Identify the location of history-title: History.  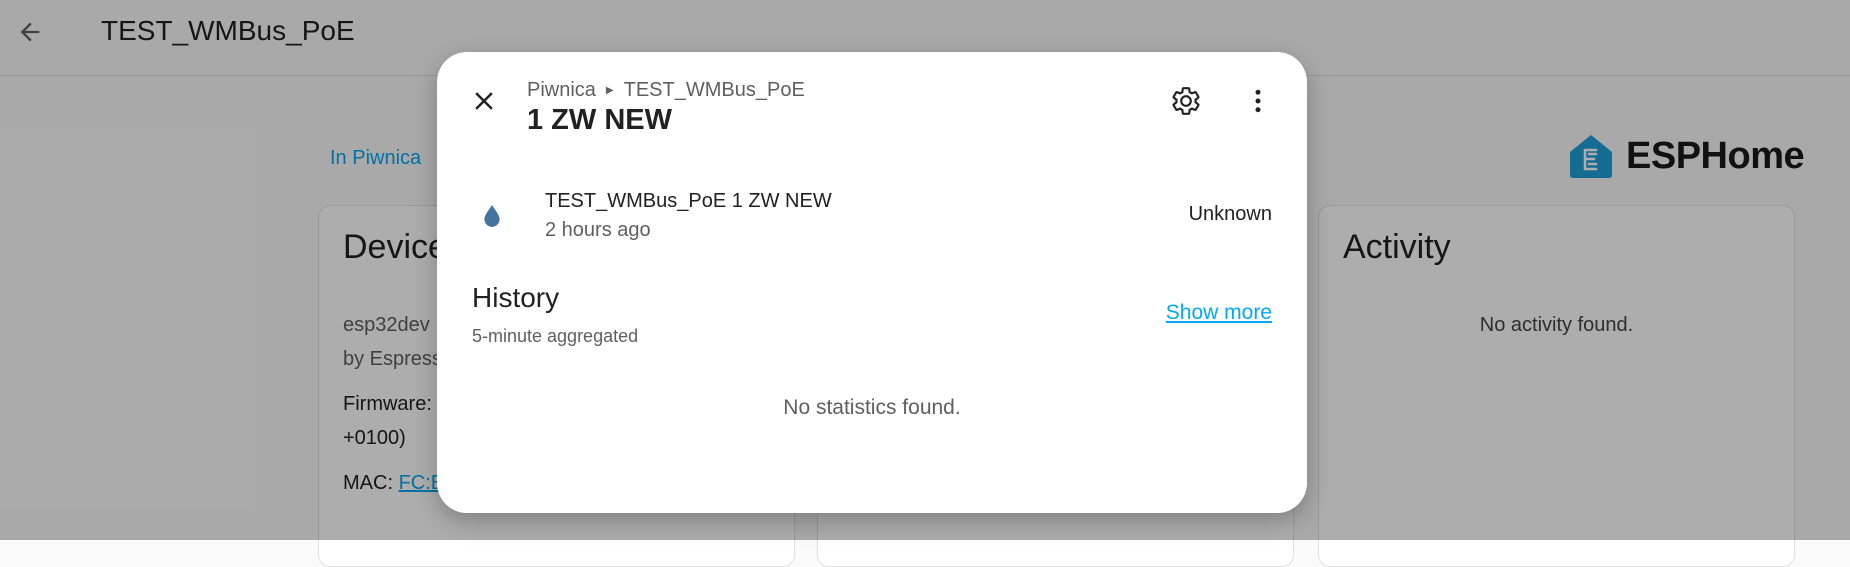
(516, 297).